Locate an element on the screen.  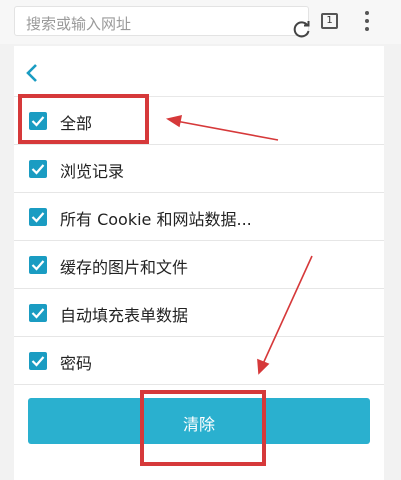
divider is located at coordinates (199, 384).